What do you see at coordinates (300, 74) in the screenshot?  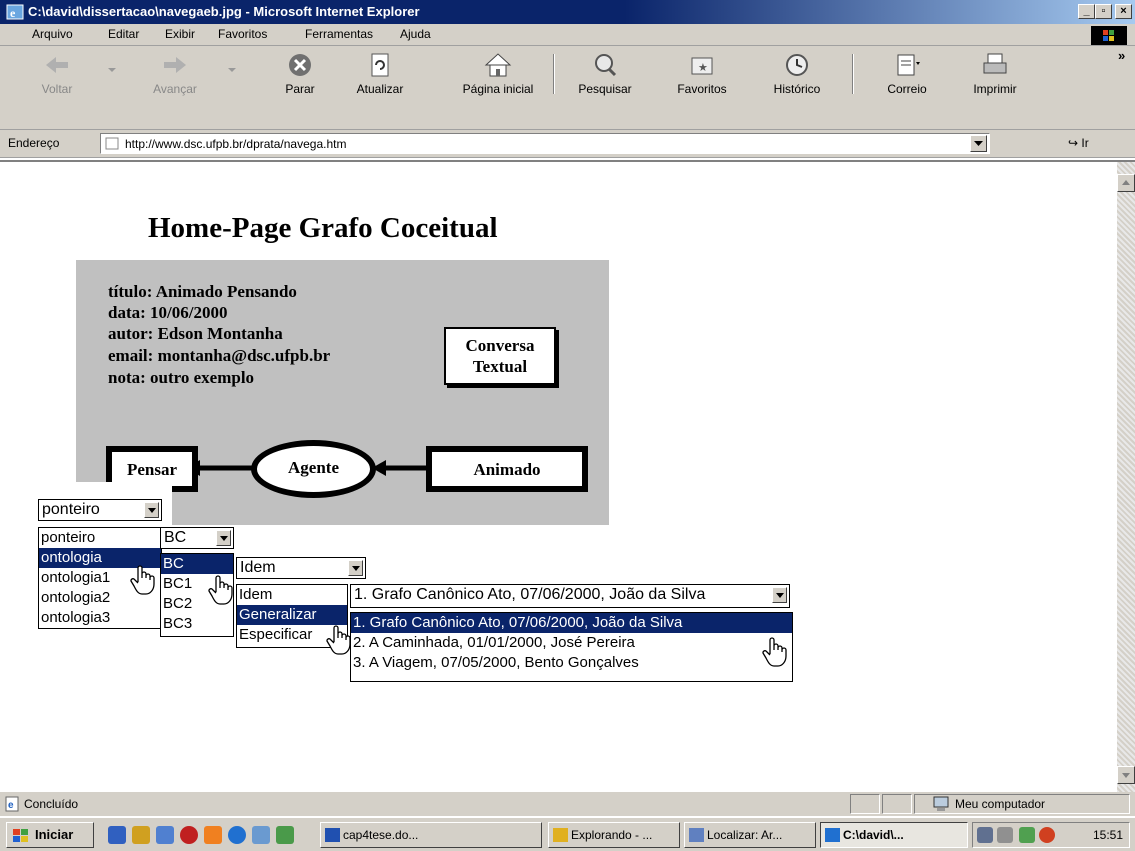 I see `stop-button: Parar` at bounding box center [300, 74].